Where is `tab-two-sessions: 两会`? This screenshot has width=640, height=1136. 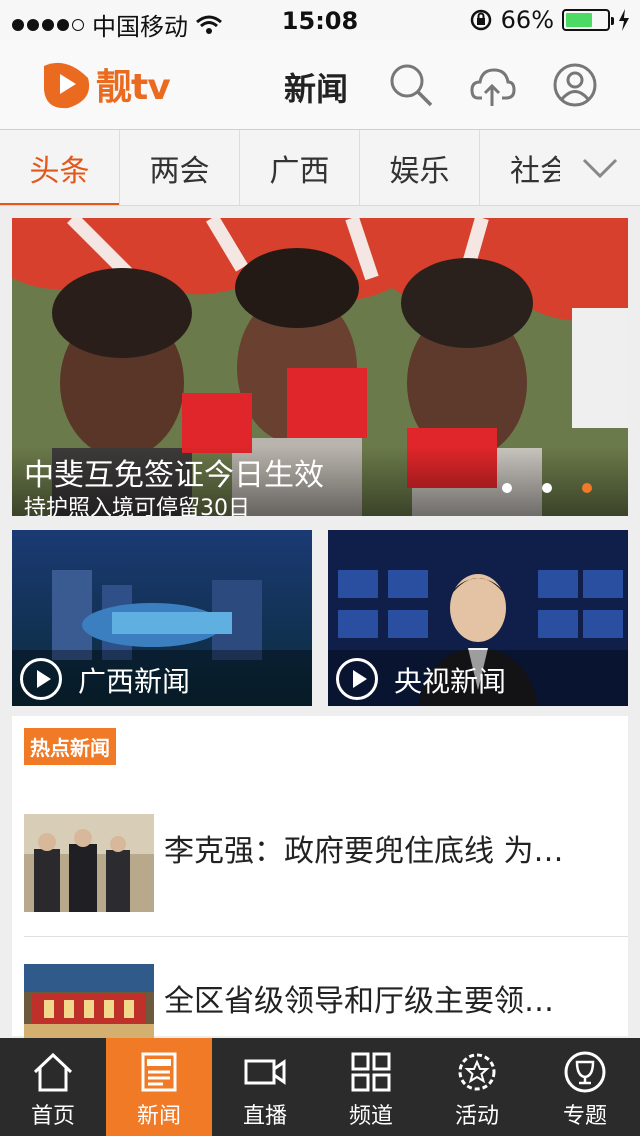 tab-two-sessions: 两会 is located at coordinates (180, 167).